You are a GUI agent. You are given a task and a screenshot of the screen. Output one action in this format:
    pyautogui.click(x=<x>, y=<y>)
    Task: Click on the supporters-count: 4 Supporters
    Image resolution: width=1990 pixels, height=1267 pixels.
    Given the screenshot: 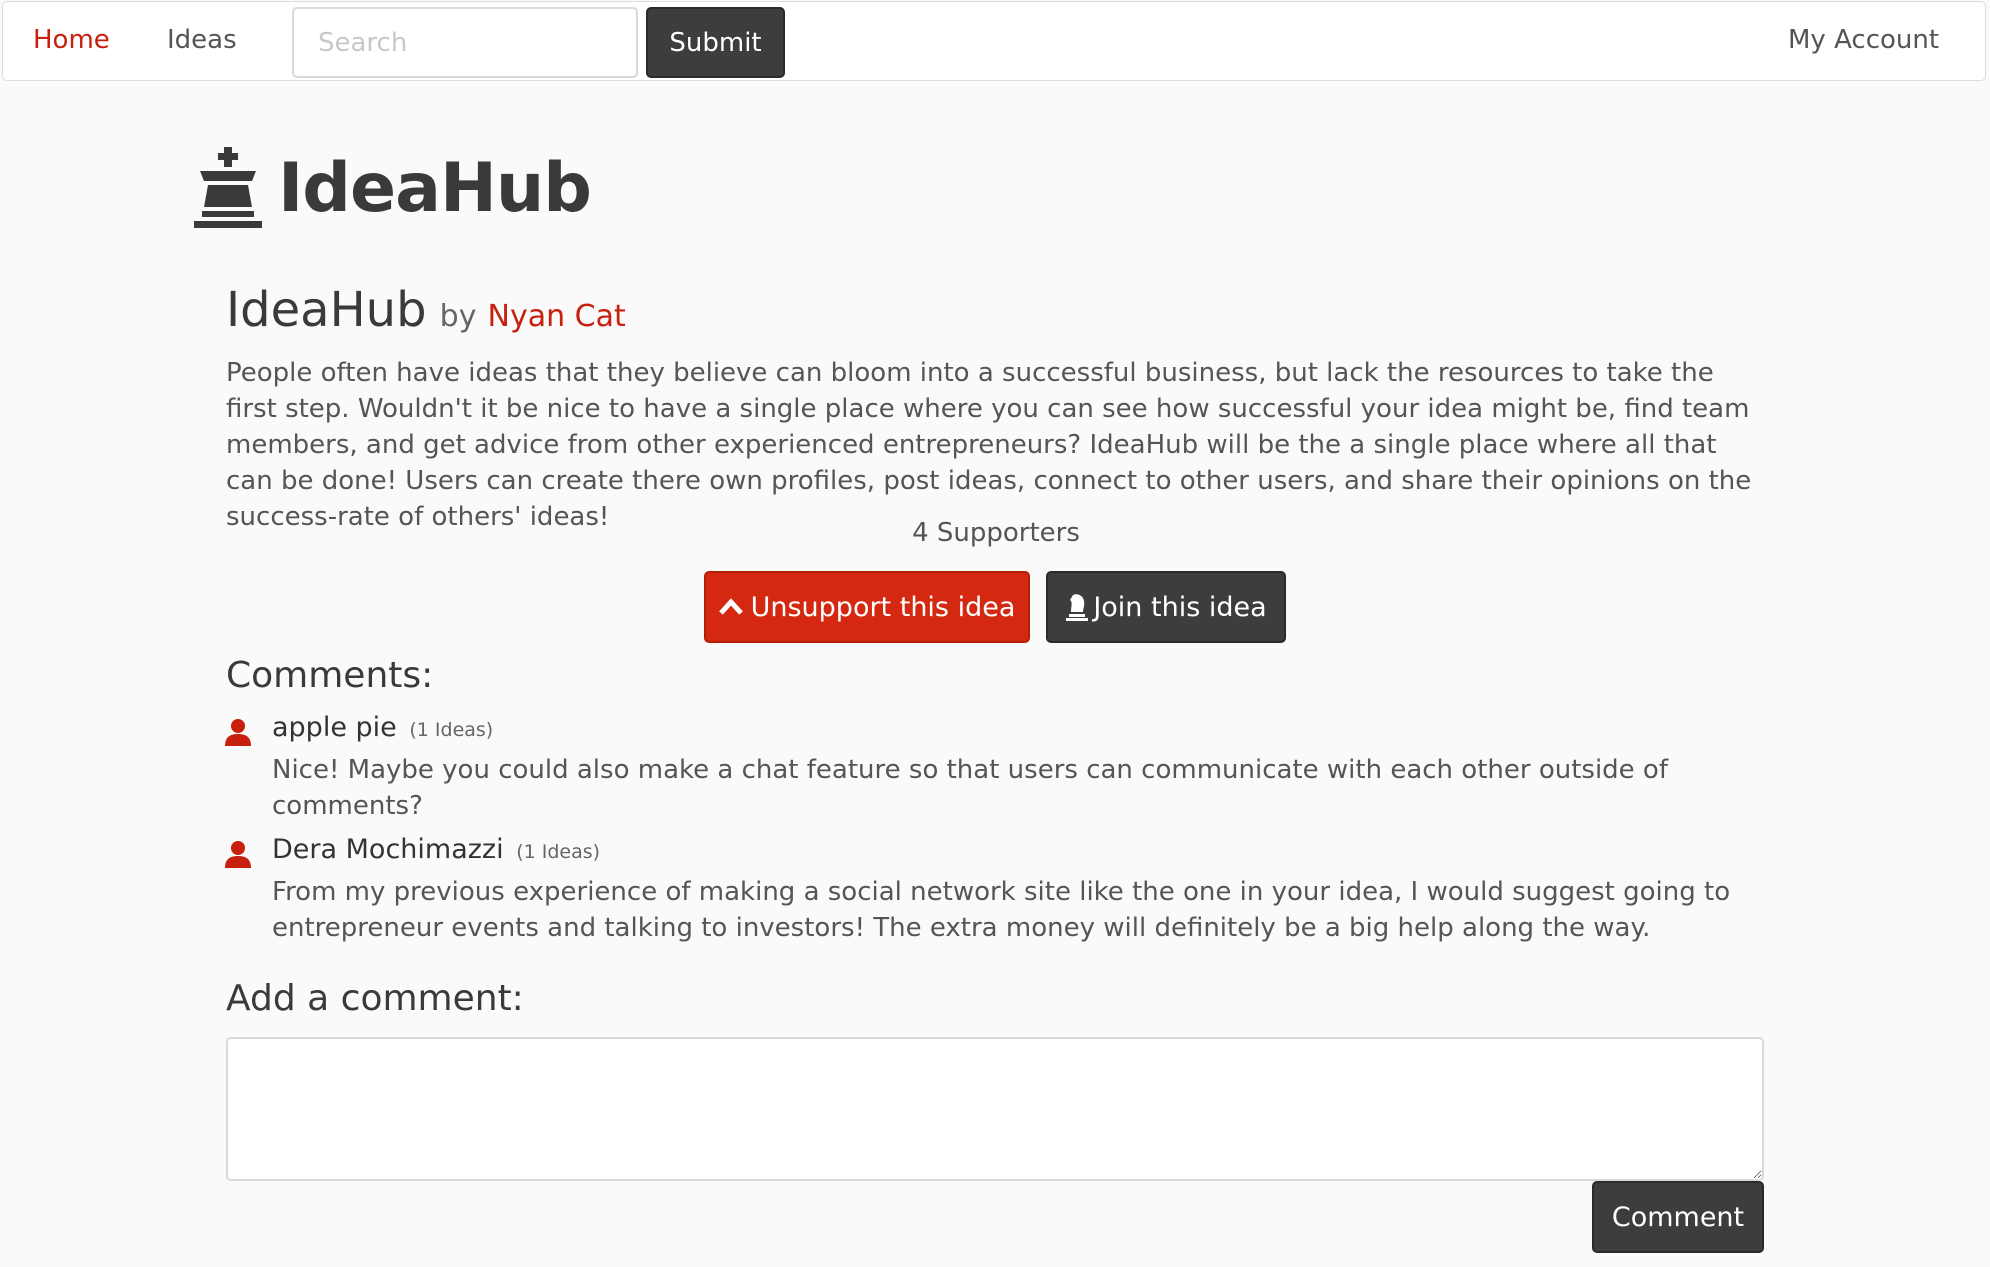 What is the action you would take?
    pyautogui.click(x=995, y=533)
    